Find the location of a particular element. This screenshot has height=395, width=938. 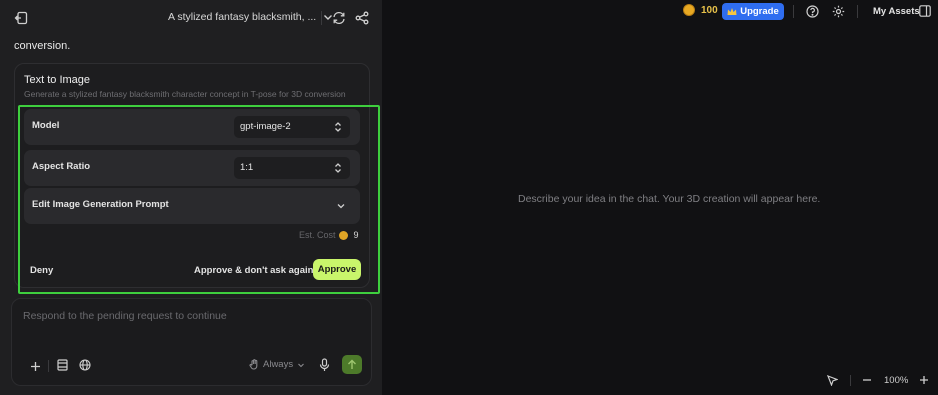

hand-icon is located at coordinates (253, 364).